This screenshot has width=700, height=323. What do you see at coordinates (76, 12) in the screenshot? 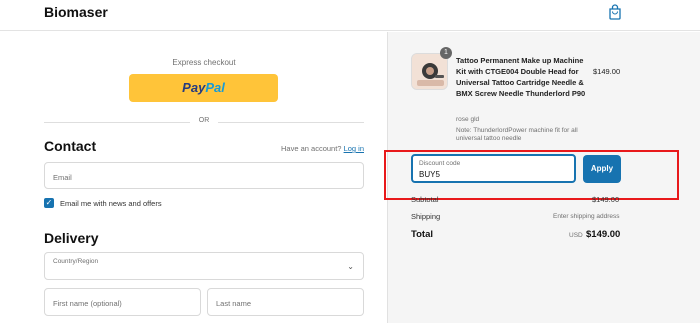
I see `brand-name: Biomaser` at bounding box center [76, 12].